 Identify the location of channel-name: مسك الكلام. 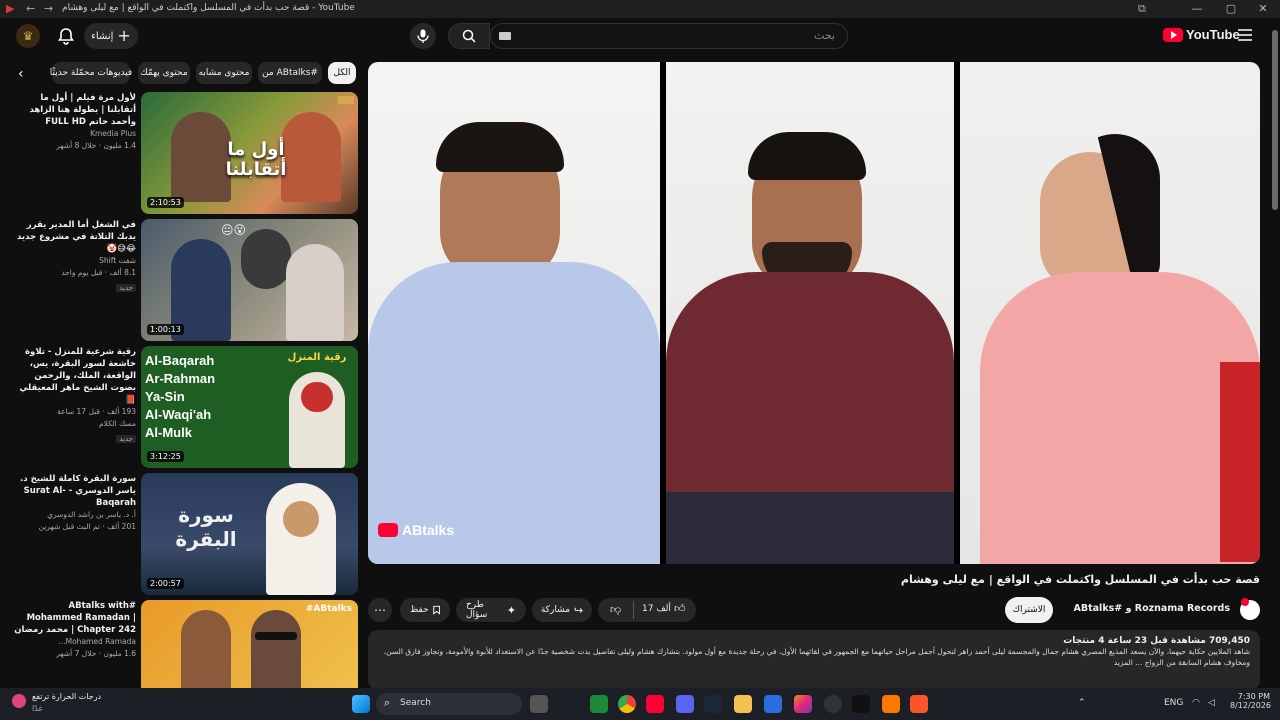
(73, 424).